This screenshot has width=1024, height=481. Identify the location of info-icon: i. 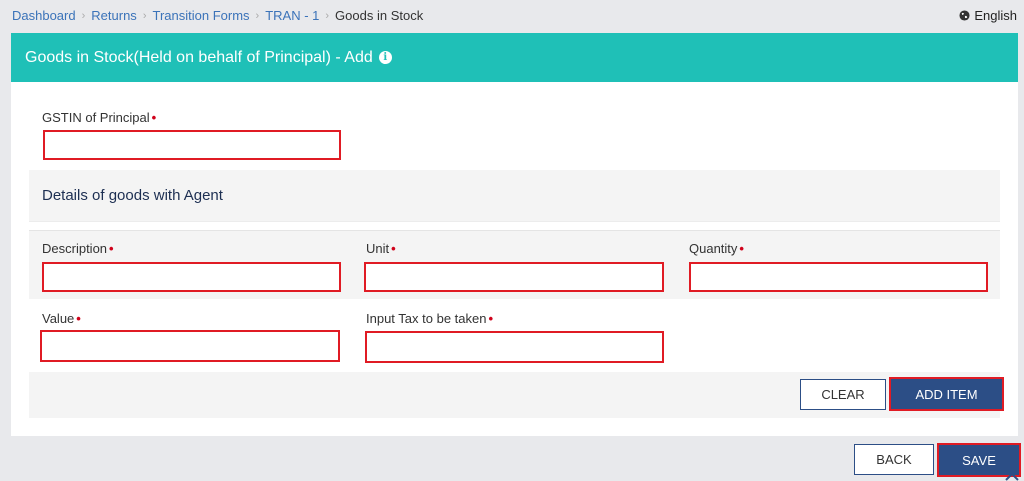
(385, 57).